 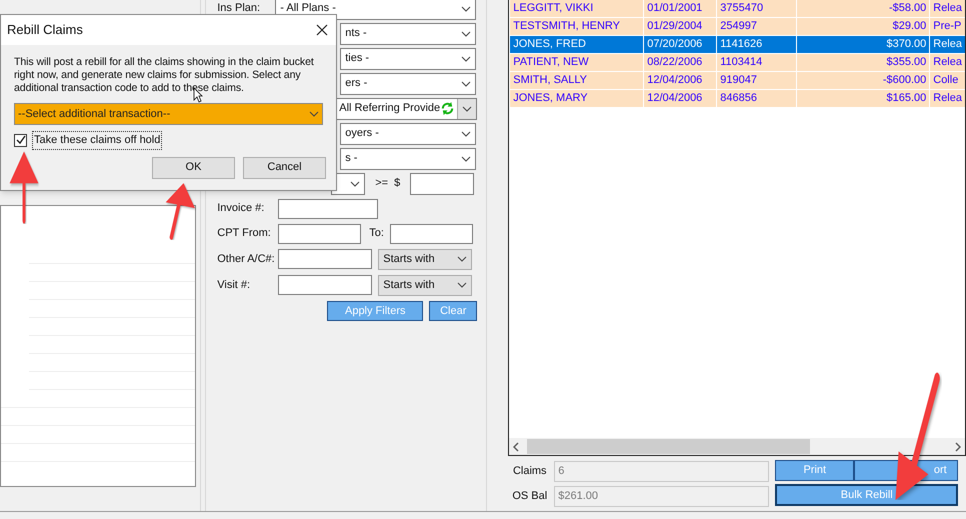 What do you see at coordinates (408, 59) in the screenshot?
I see `filter-dropdown: ties -` at bounding box center [408, 59].